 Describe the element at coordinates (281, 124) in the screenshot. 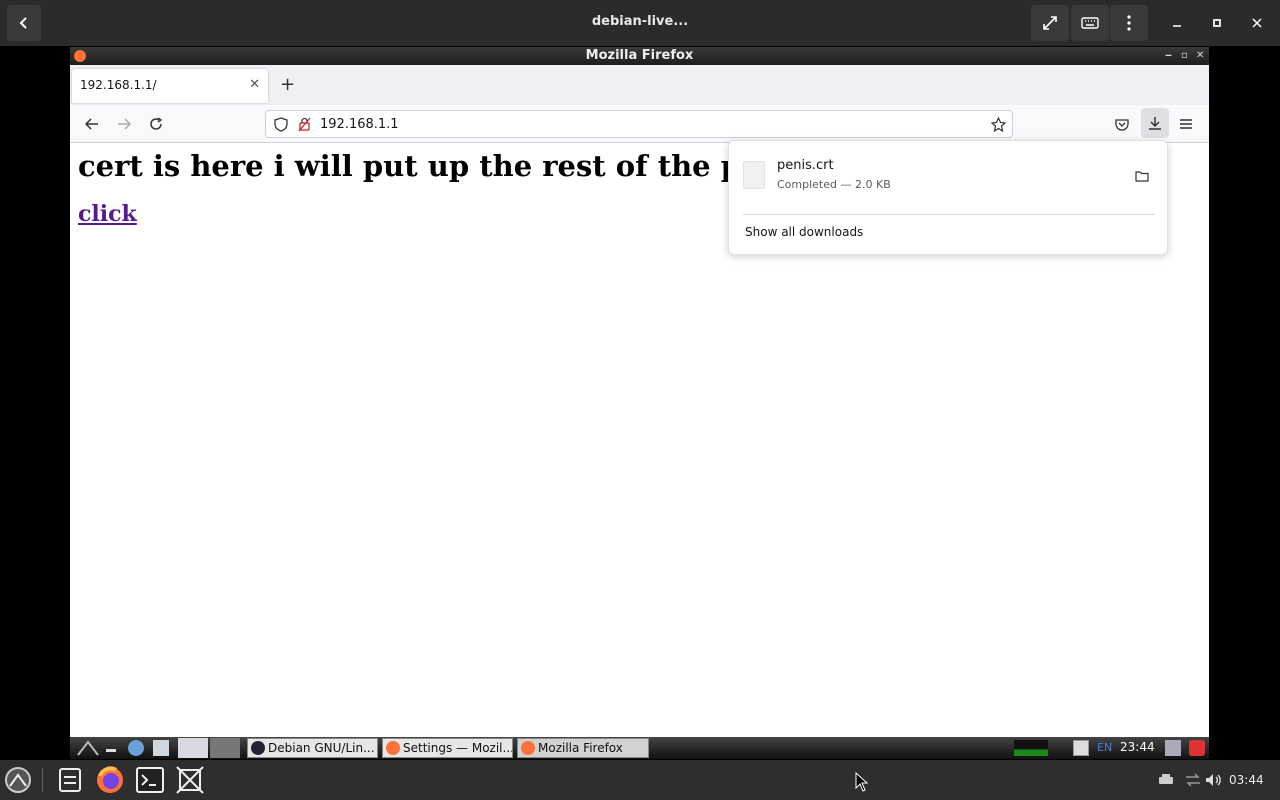

I see `shield-icon` at that location.